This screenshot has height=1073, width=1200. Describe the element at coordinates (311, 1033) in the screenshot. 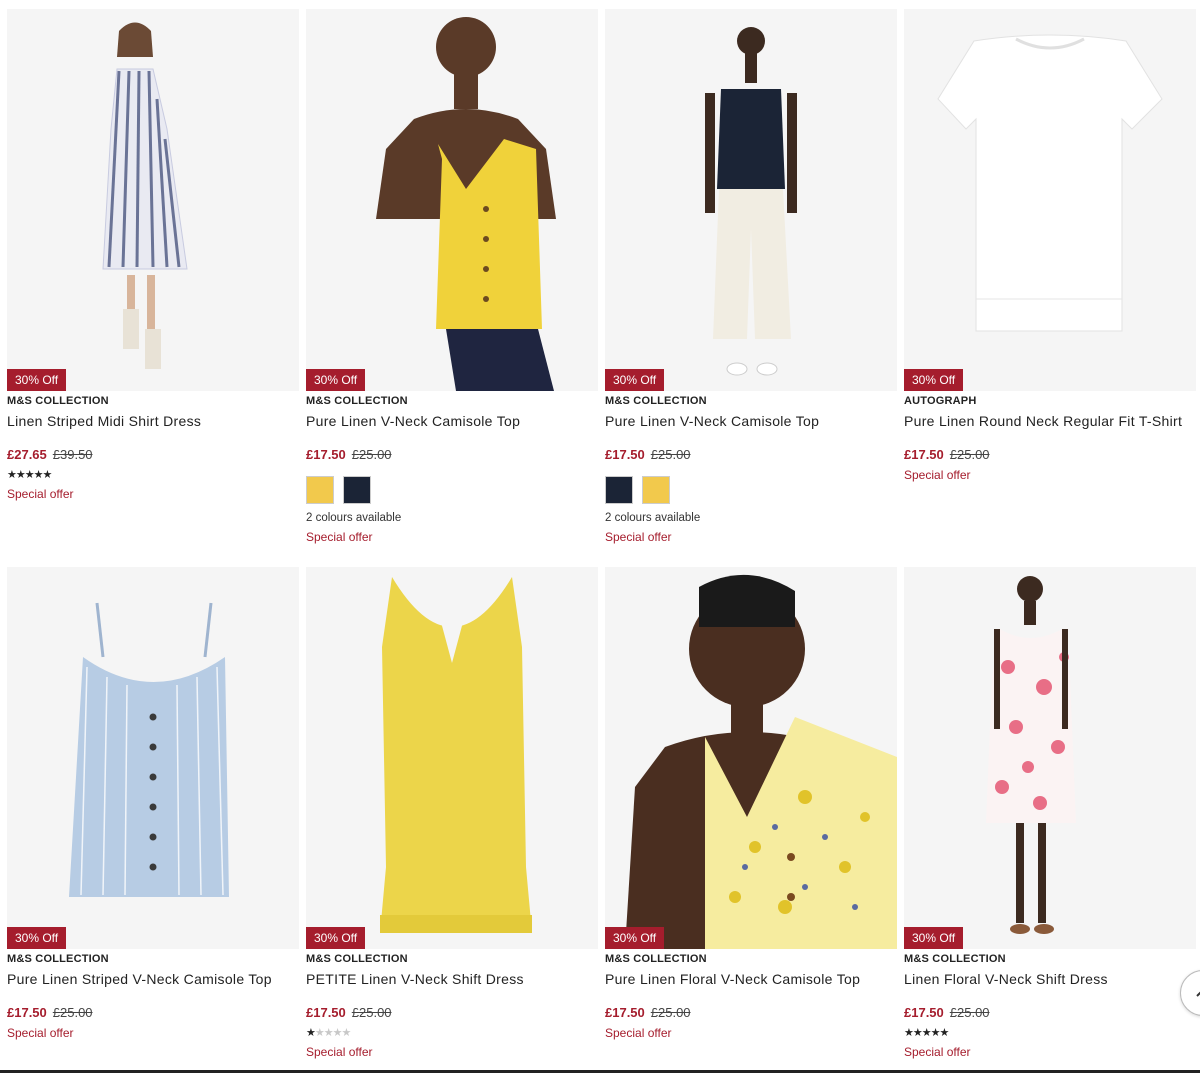

I see `star-icon: ★` at that location.